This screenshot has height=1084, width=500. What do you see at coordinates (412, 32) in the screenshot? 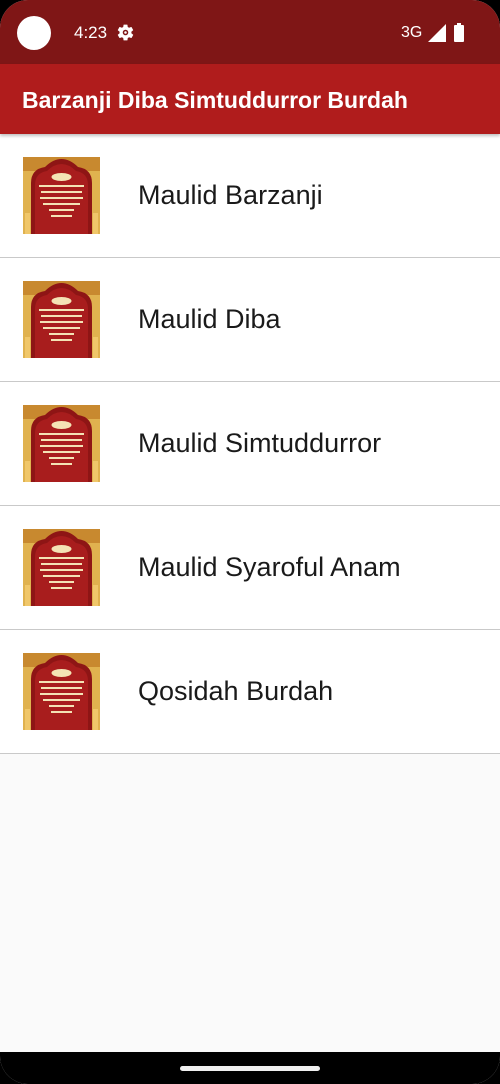
I see `network-type: 3G` at bounding box center [412, 32].